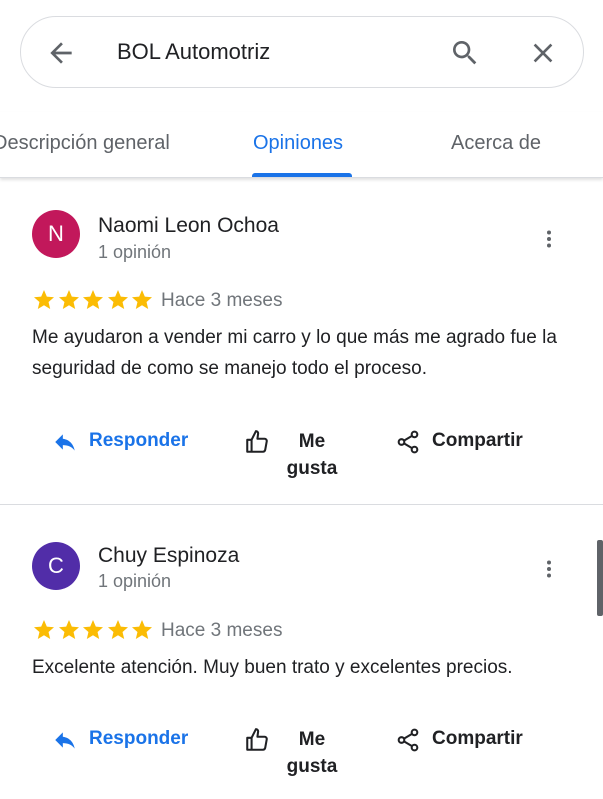 This screenshot has width=603, height=799. What do you see at coordinates (168, 556) in the screenshot?
I see `review-author: Chuy Espinoza` at bounding box center [168, 556].